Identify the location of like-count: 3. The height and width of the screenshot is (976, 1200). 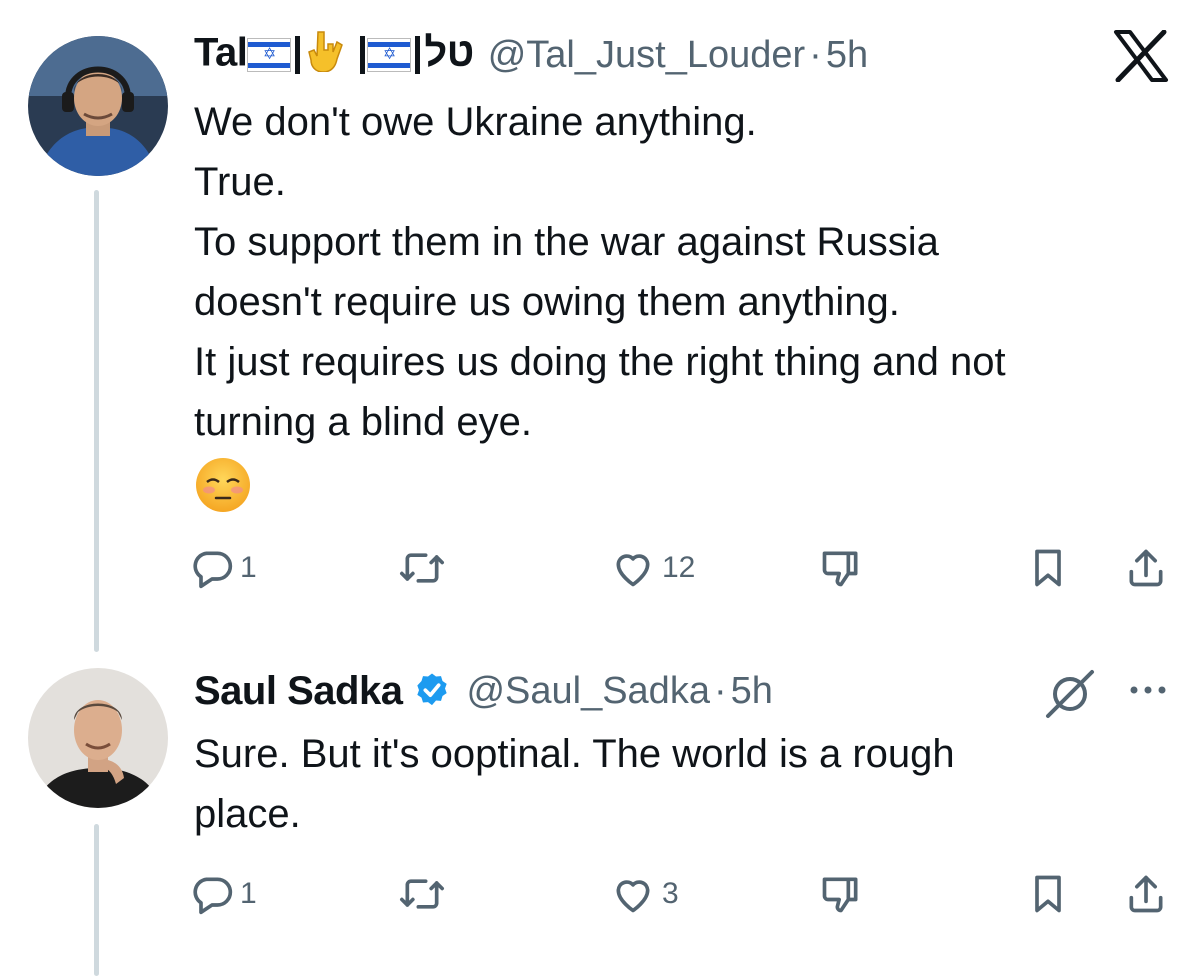
(670, 893).